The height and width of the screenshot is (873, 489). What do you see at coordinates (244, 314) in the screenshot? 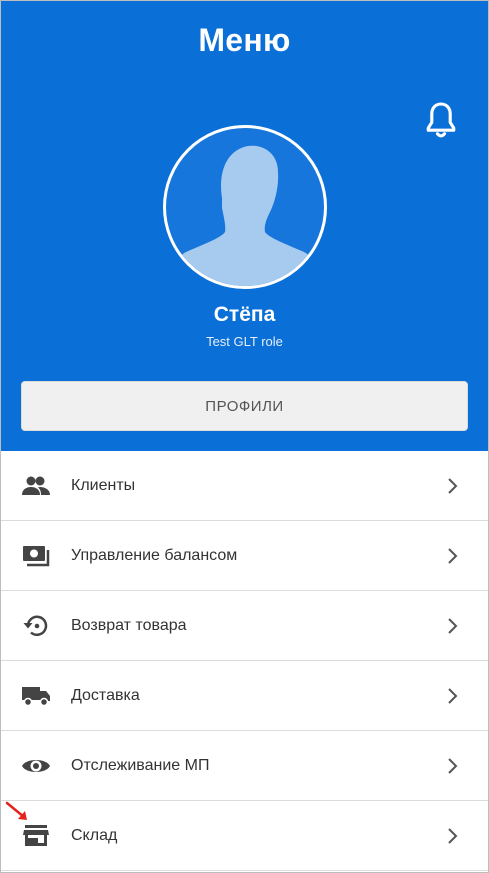
I see `user-name: Стёпа` at bounding box center [244, 314].